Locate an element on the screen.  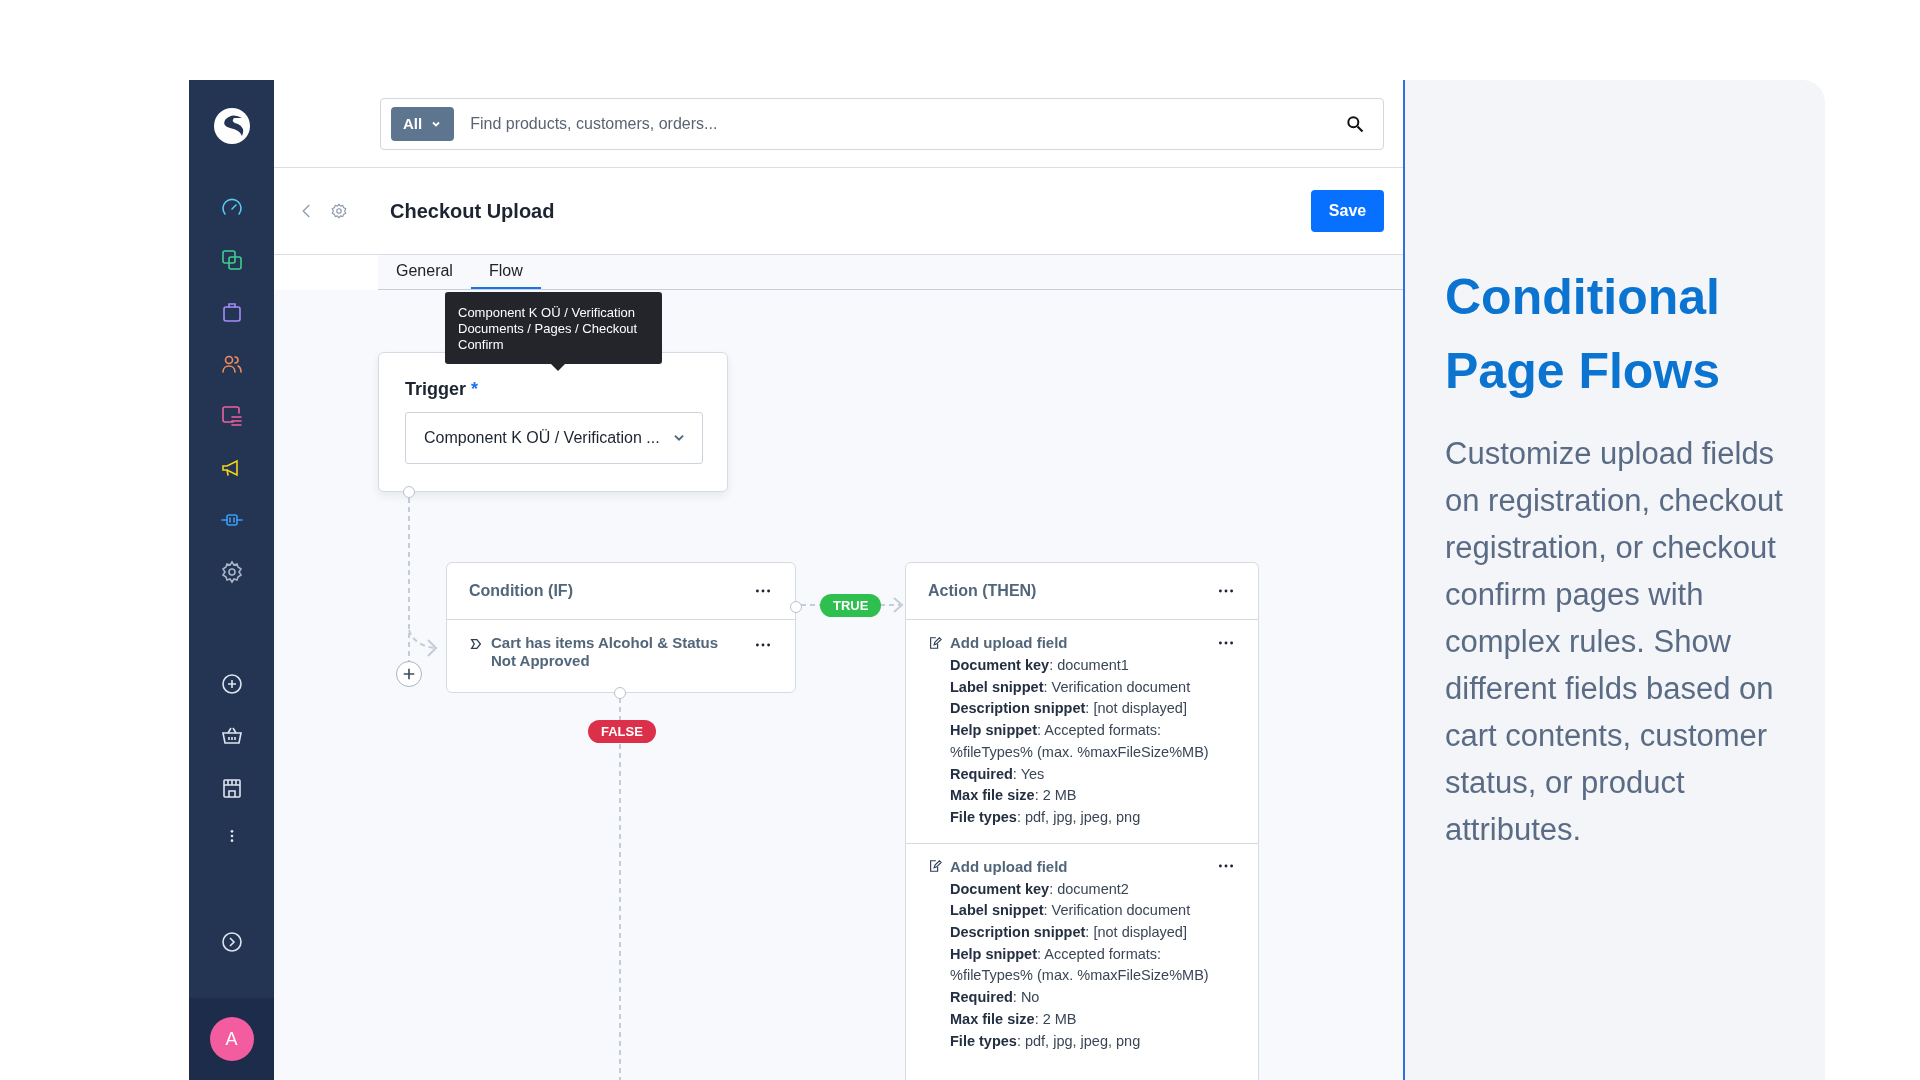
search-icon is located at coordinates (1355, 123).